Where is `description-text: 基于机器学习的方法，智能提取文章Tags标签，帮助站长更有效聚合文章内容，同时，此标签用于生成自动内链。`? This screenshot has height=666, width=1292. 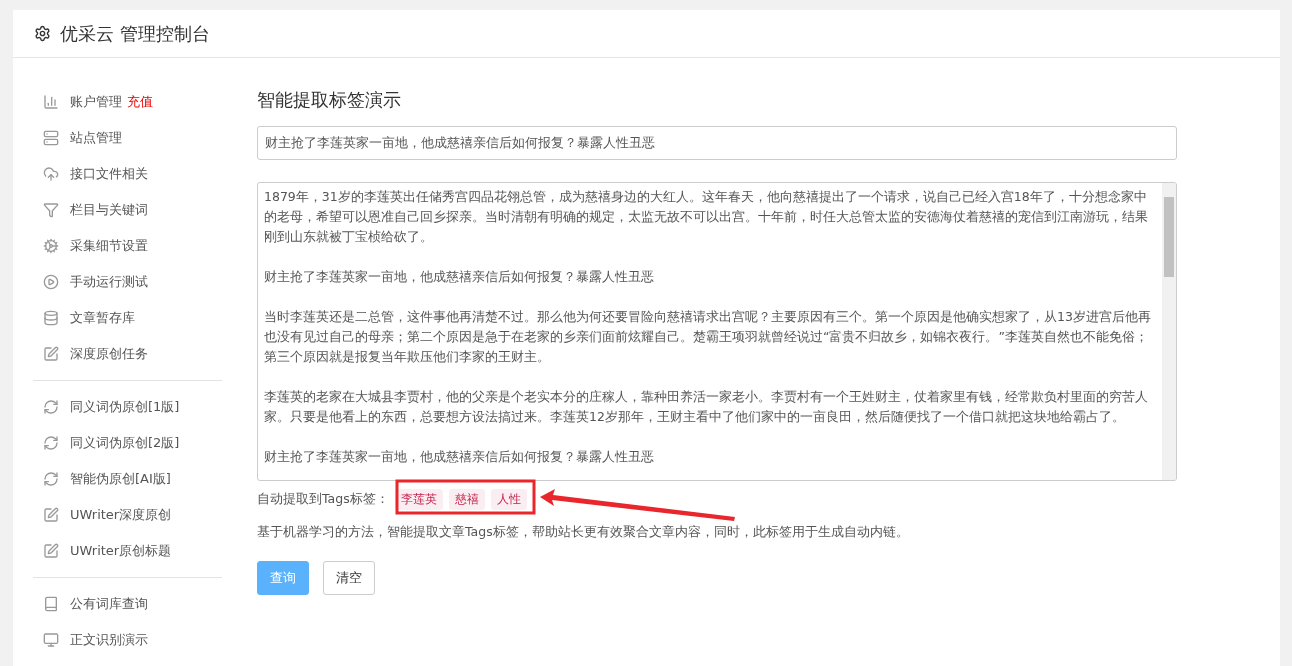 description-text: 基于机器学习的方法，智能提取文章Tags标签，帮助站长更有效聚合文章内容，同时，此标签用于生成自动内链。 is located at coordinates (583, 532).